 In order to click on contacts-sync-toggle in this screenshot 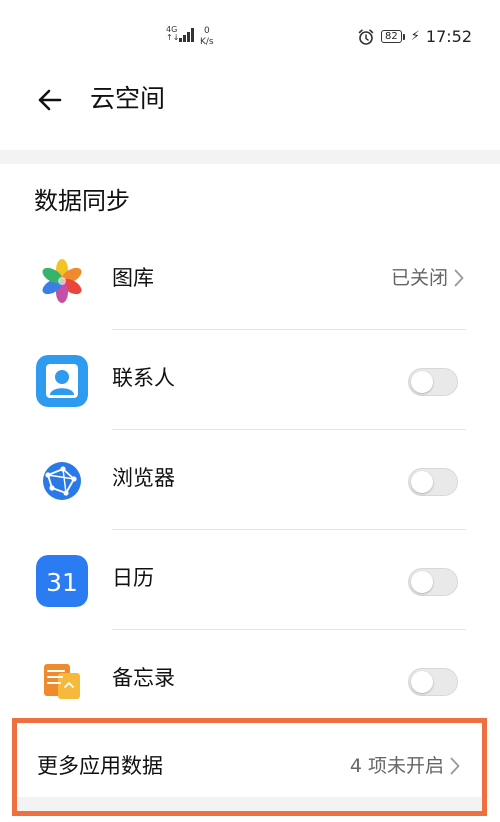, I will do `click(433, 382)`.